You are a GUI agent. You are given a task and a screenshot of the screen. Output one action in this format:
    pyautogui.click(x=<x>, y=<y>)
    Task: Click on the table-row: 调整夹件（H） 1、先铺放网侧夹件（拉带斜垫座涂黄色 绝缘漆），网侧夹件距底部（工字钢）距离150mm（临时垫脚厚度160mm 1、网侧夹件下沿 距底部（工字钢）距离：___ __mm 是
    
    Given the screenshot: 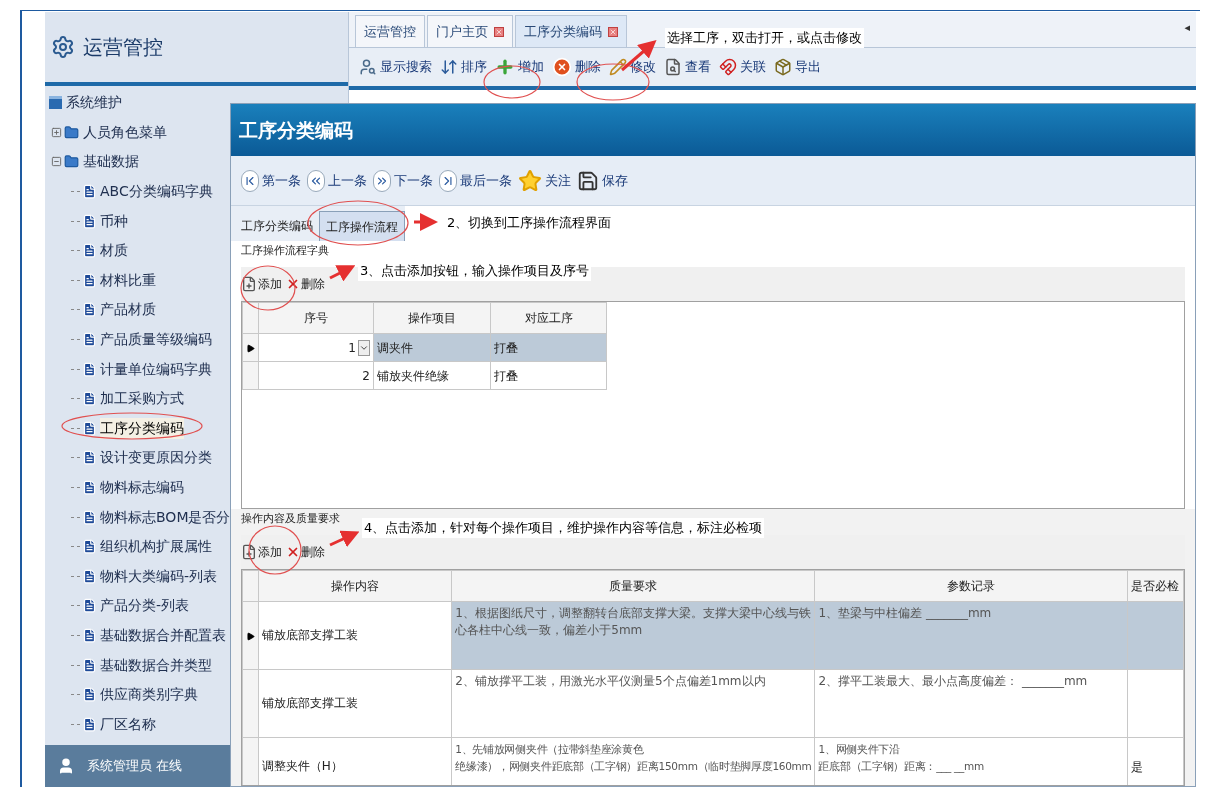 What is the action you would take?
    pyautogui.click(x=713, y=761)
    